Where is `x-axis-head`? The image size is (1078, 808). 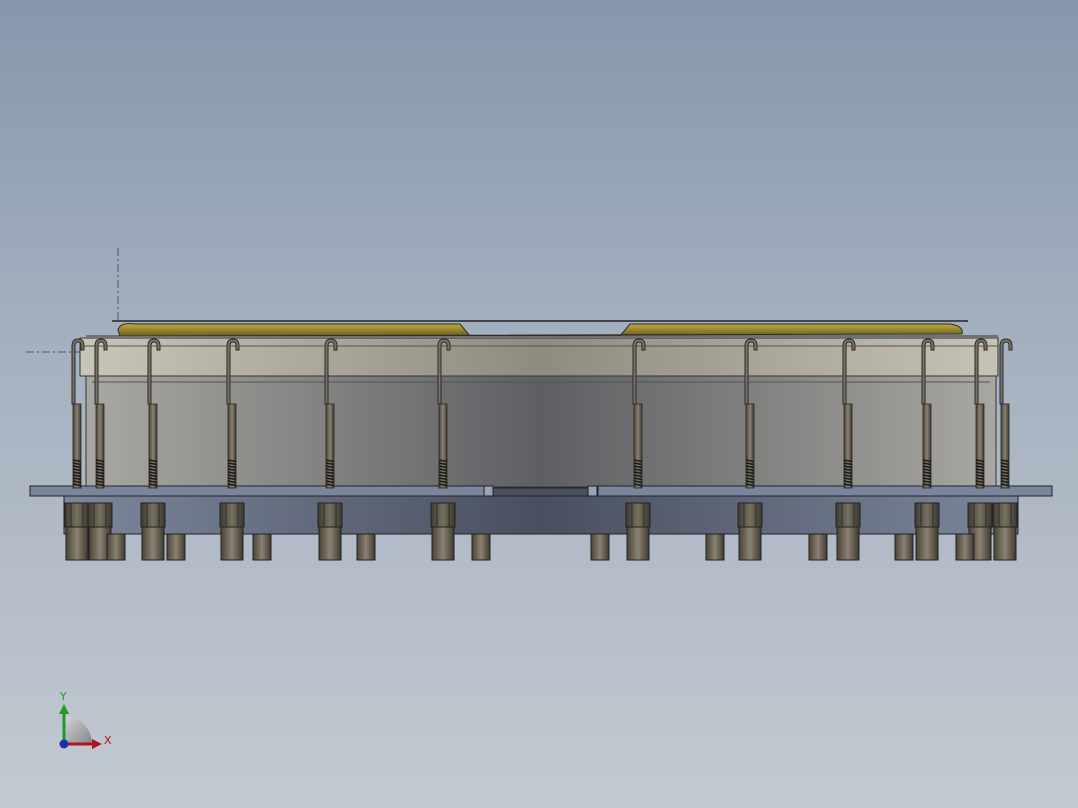 x-axis-head is located at coordinates (97, 744).